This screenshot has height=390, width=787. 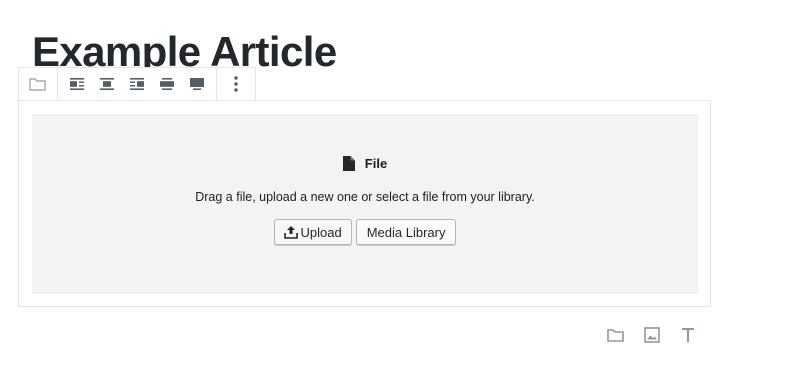 I want to click on insert-paragraph-block-button, so click(x=688, y=335).